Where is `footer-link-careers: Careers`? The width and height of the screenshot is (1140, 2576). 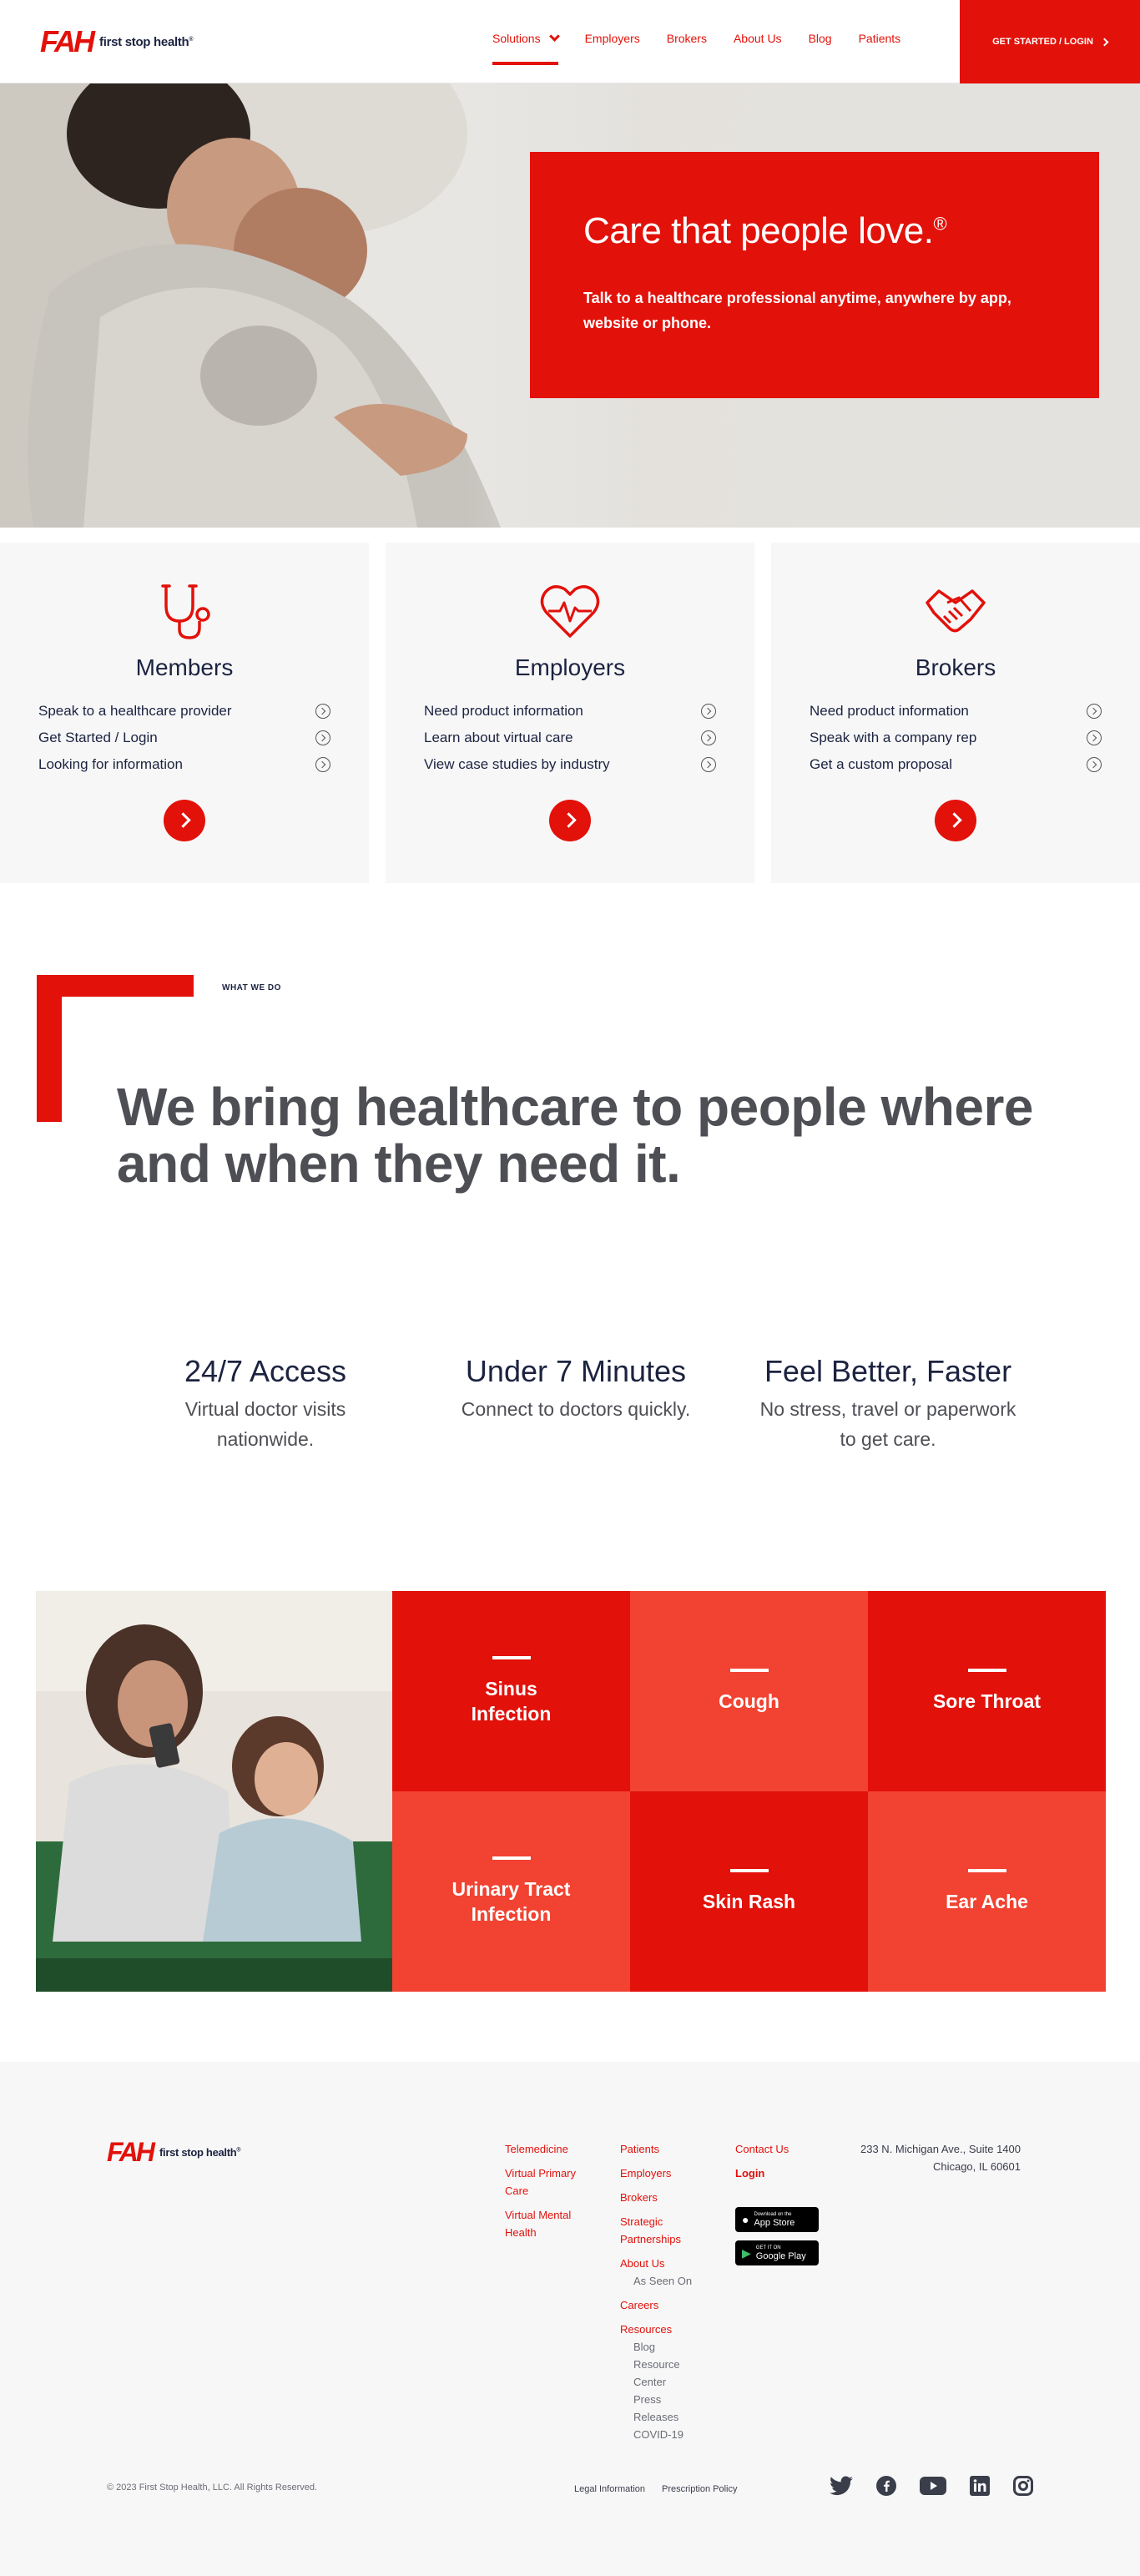
footer-link-careers: Careers is located at coordinates (666, 2305).